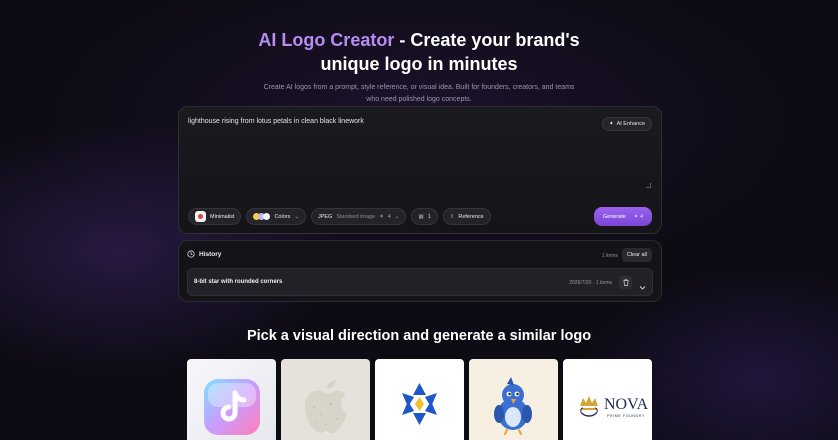 The image size is (838, 440). I want to click on reference-button: ⇧ Reference, so click(466, 216).